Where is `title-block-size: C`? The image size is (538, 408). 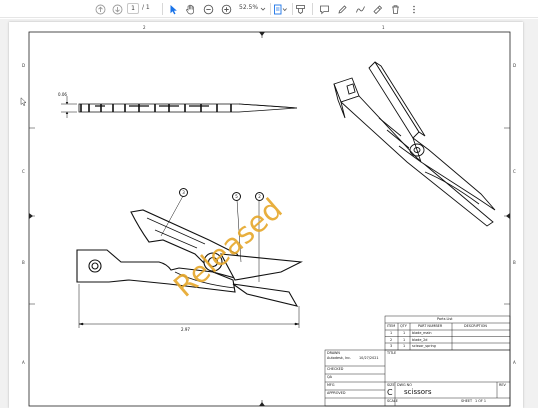
title-block-size: C is located at coordinates (390, 392).